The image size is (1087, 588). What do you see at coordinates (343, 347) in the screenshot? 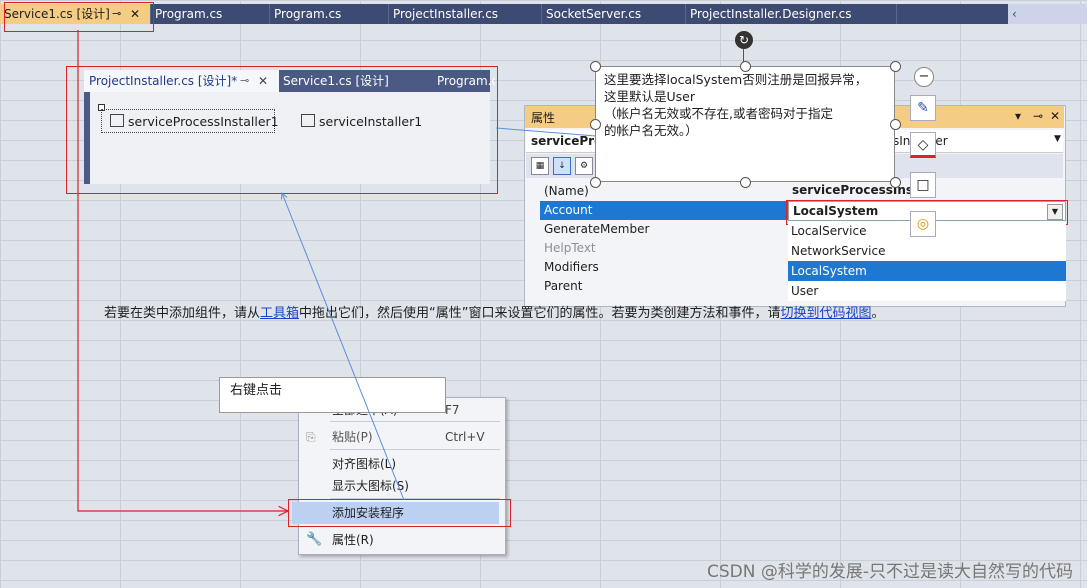
I see `annotation-arrow-blue` at bounding box center [343, 347].